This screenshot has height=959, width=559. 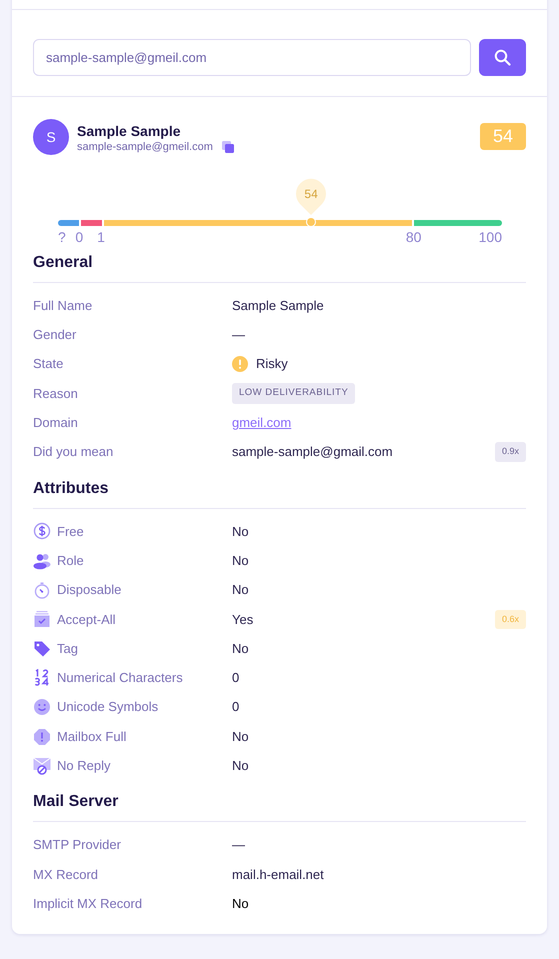 I want to click on field-label: No Reply, so click(x=83, y=766).